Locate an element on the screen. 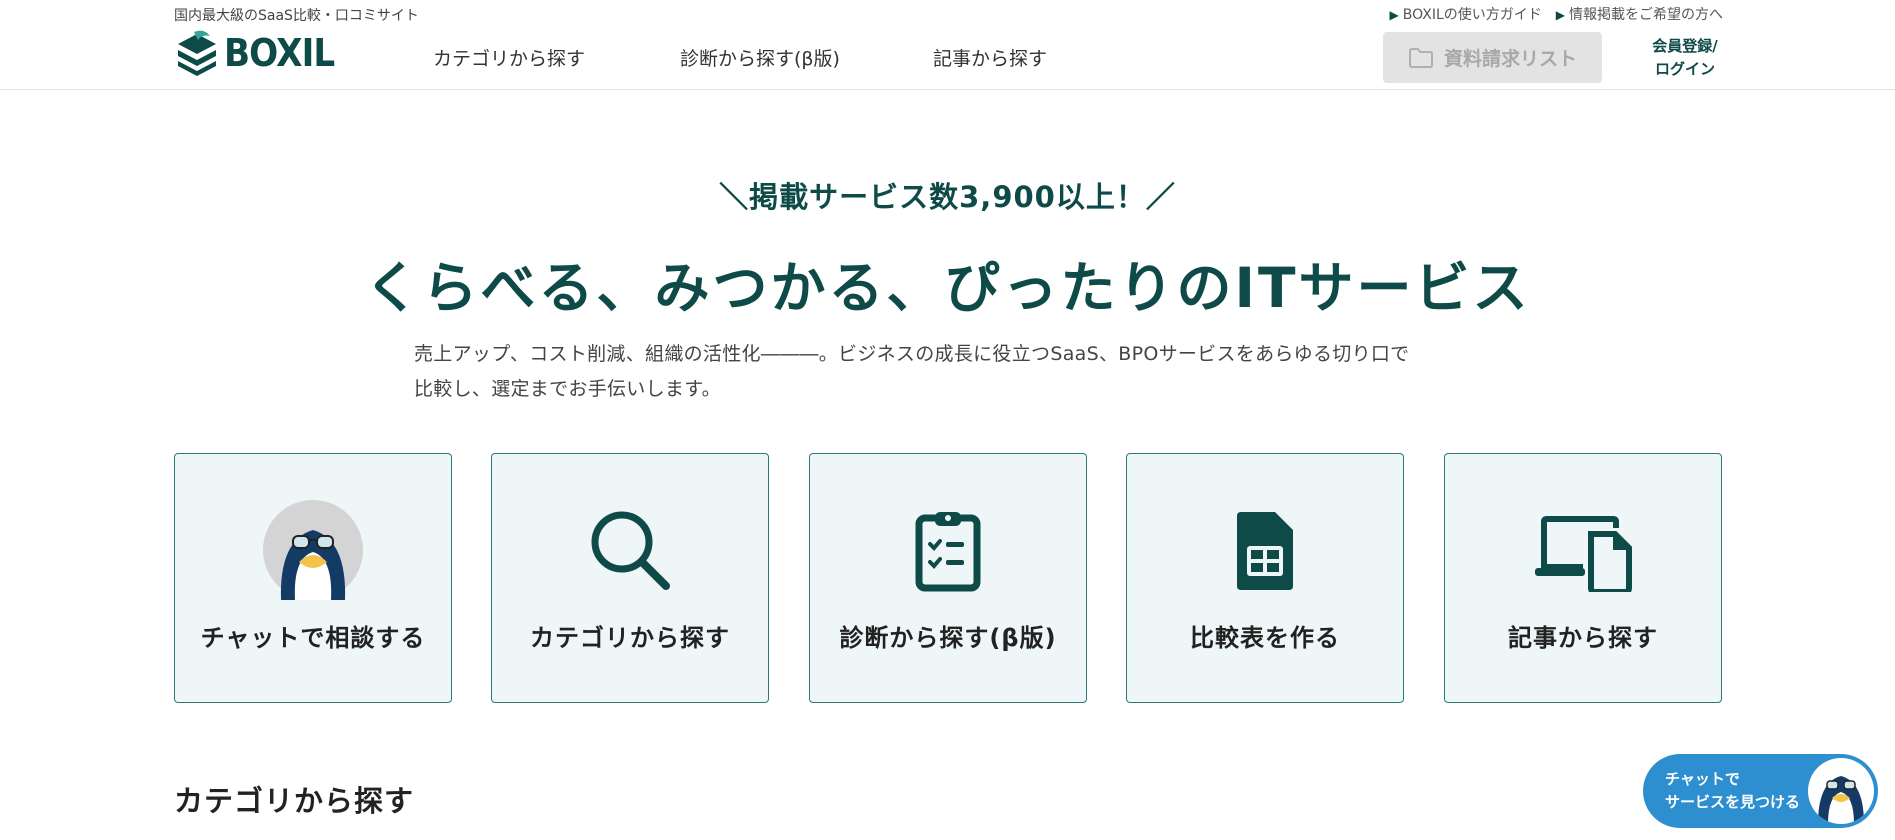 The height and width of the screenshot is (840, 1895). boxil-logo-icon is located at coordinates (197, 53).